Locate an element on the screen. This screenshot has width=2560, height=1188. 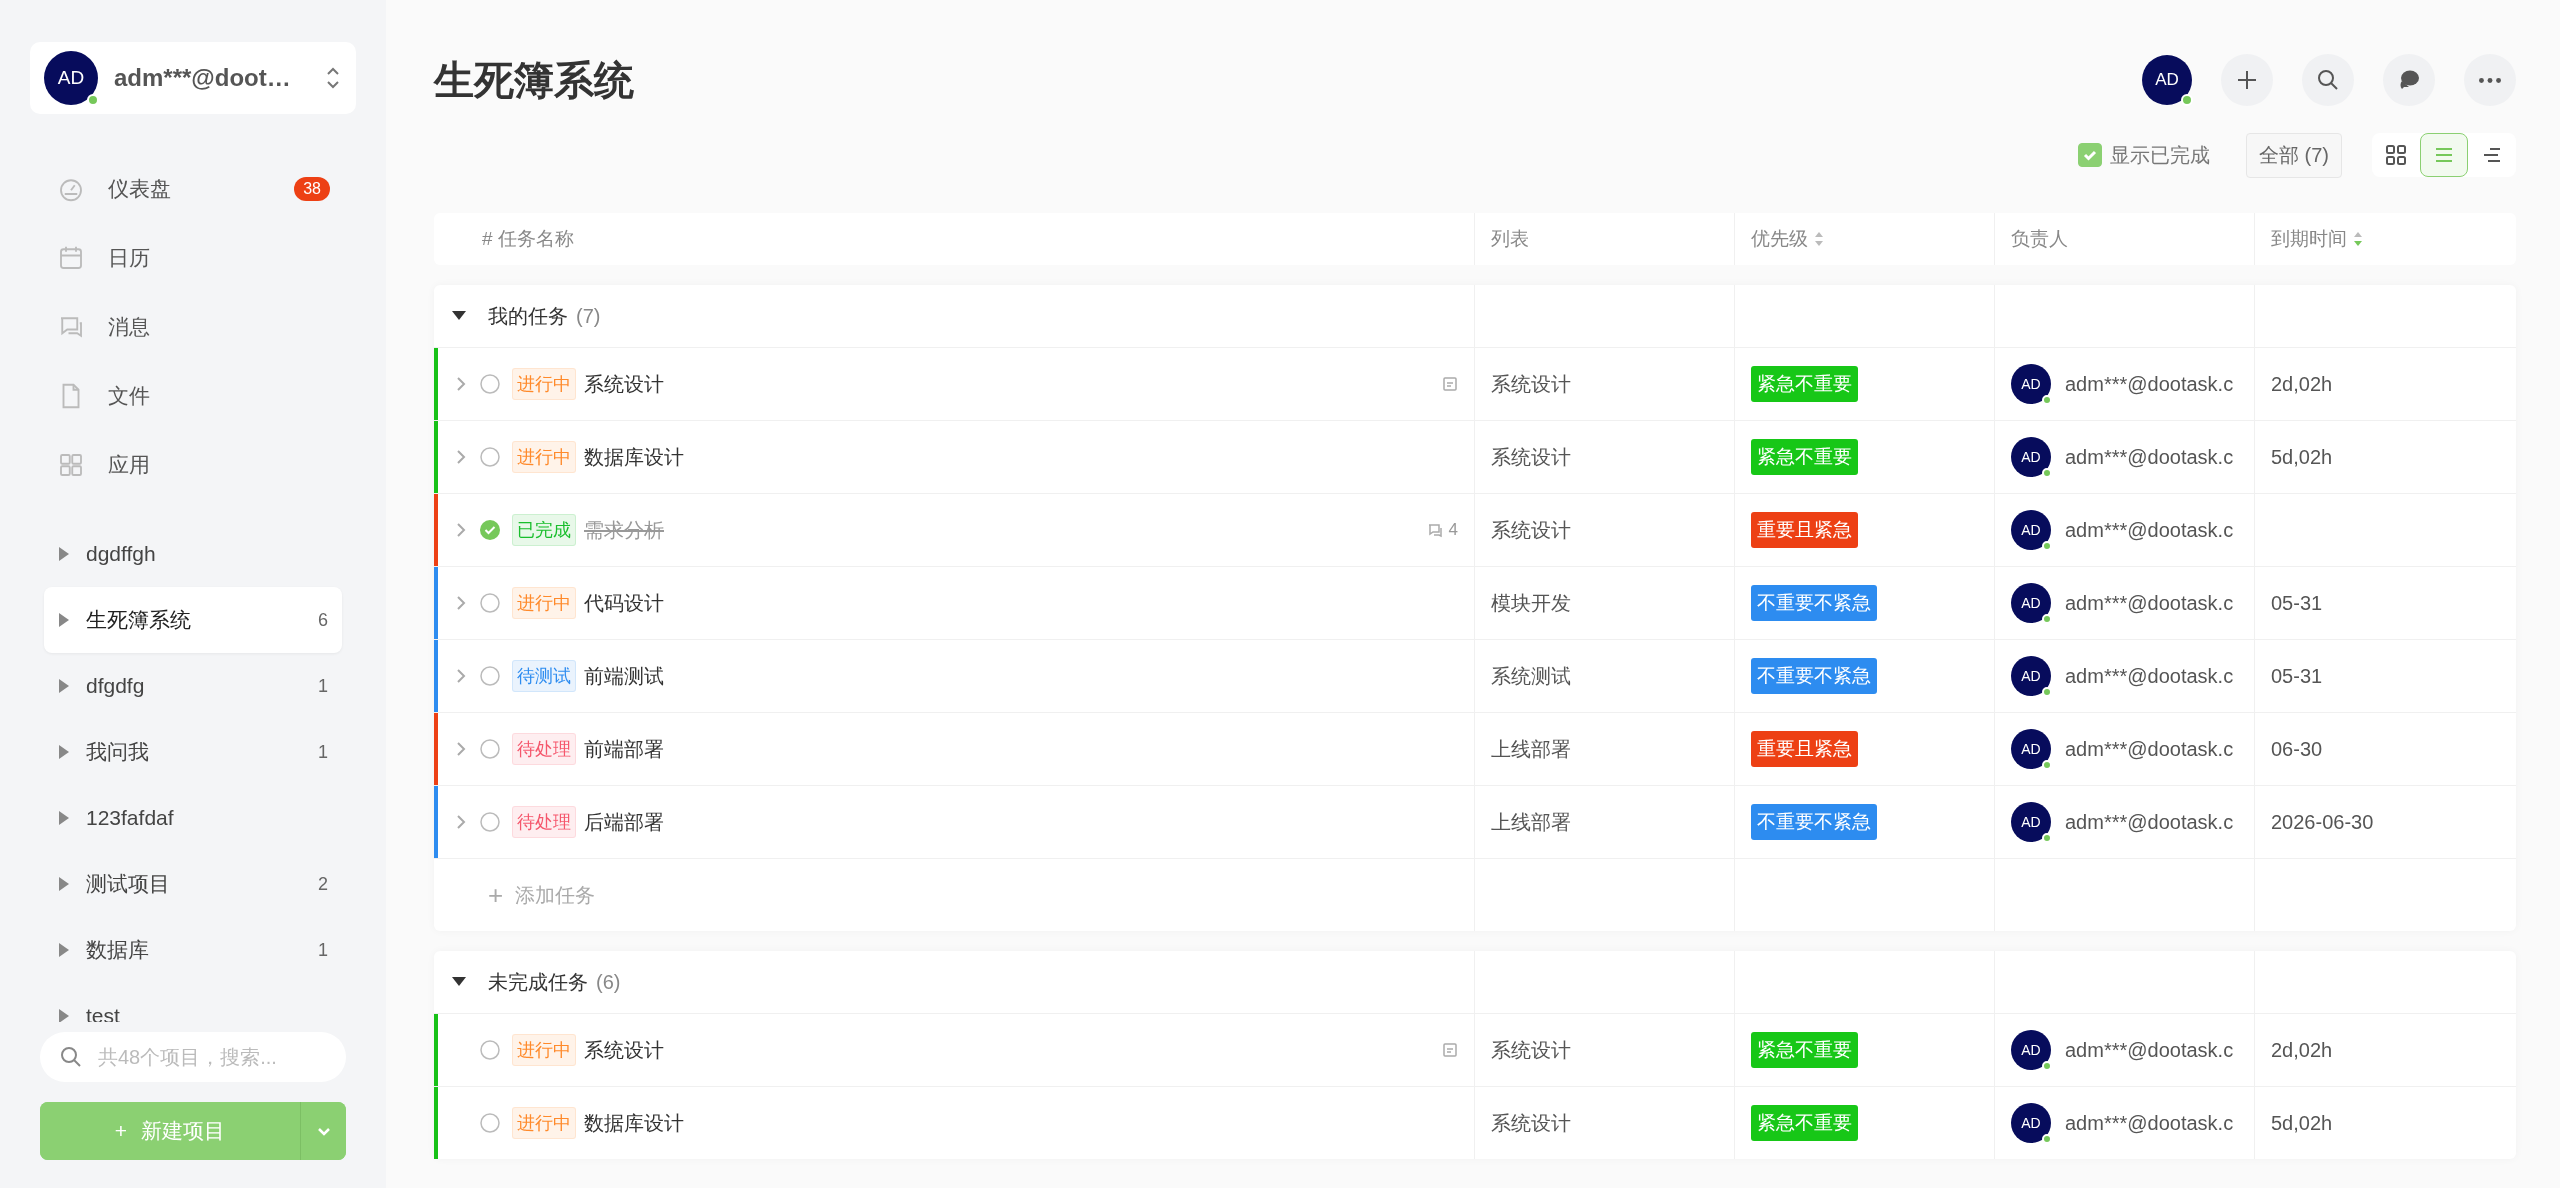
column-header: 到期时间 is located at coordinates (2309, 239).